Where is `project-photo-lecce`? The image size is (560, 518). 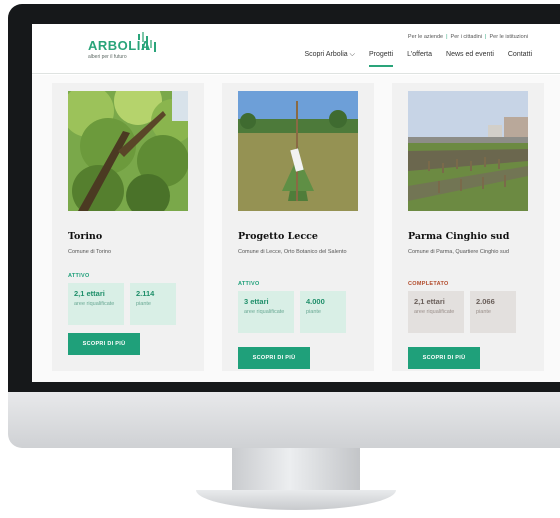 project-photo-lecce is located at coordinates (298, 151).